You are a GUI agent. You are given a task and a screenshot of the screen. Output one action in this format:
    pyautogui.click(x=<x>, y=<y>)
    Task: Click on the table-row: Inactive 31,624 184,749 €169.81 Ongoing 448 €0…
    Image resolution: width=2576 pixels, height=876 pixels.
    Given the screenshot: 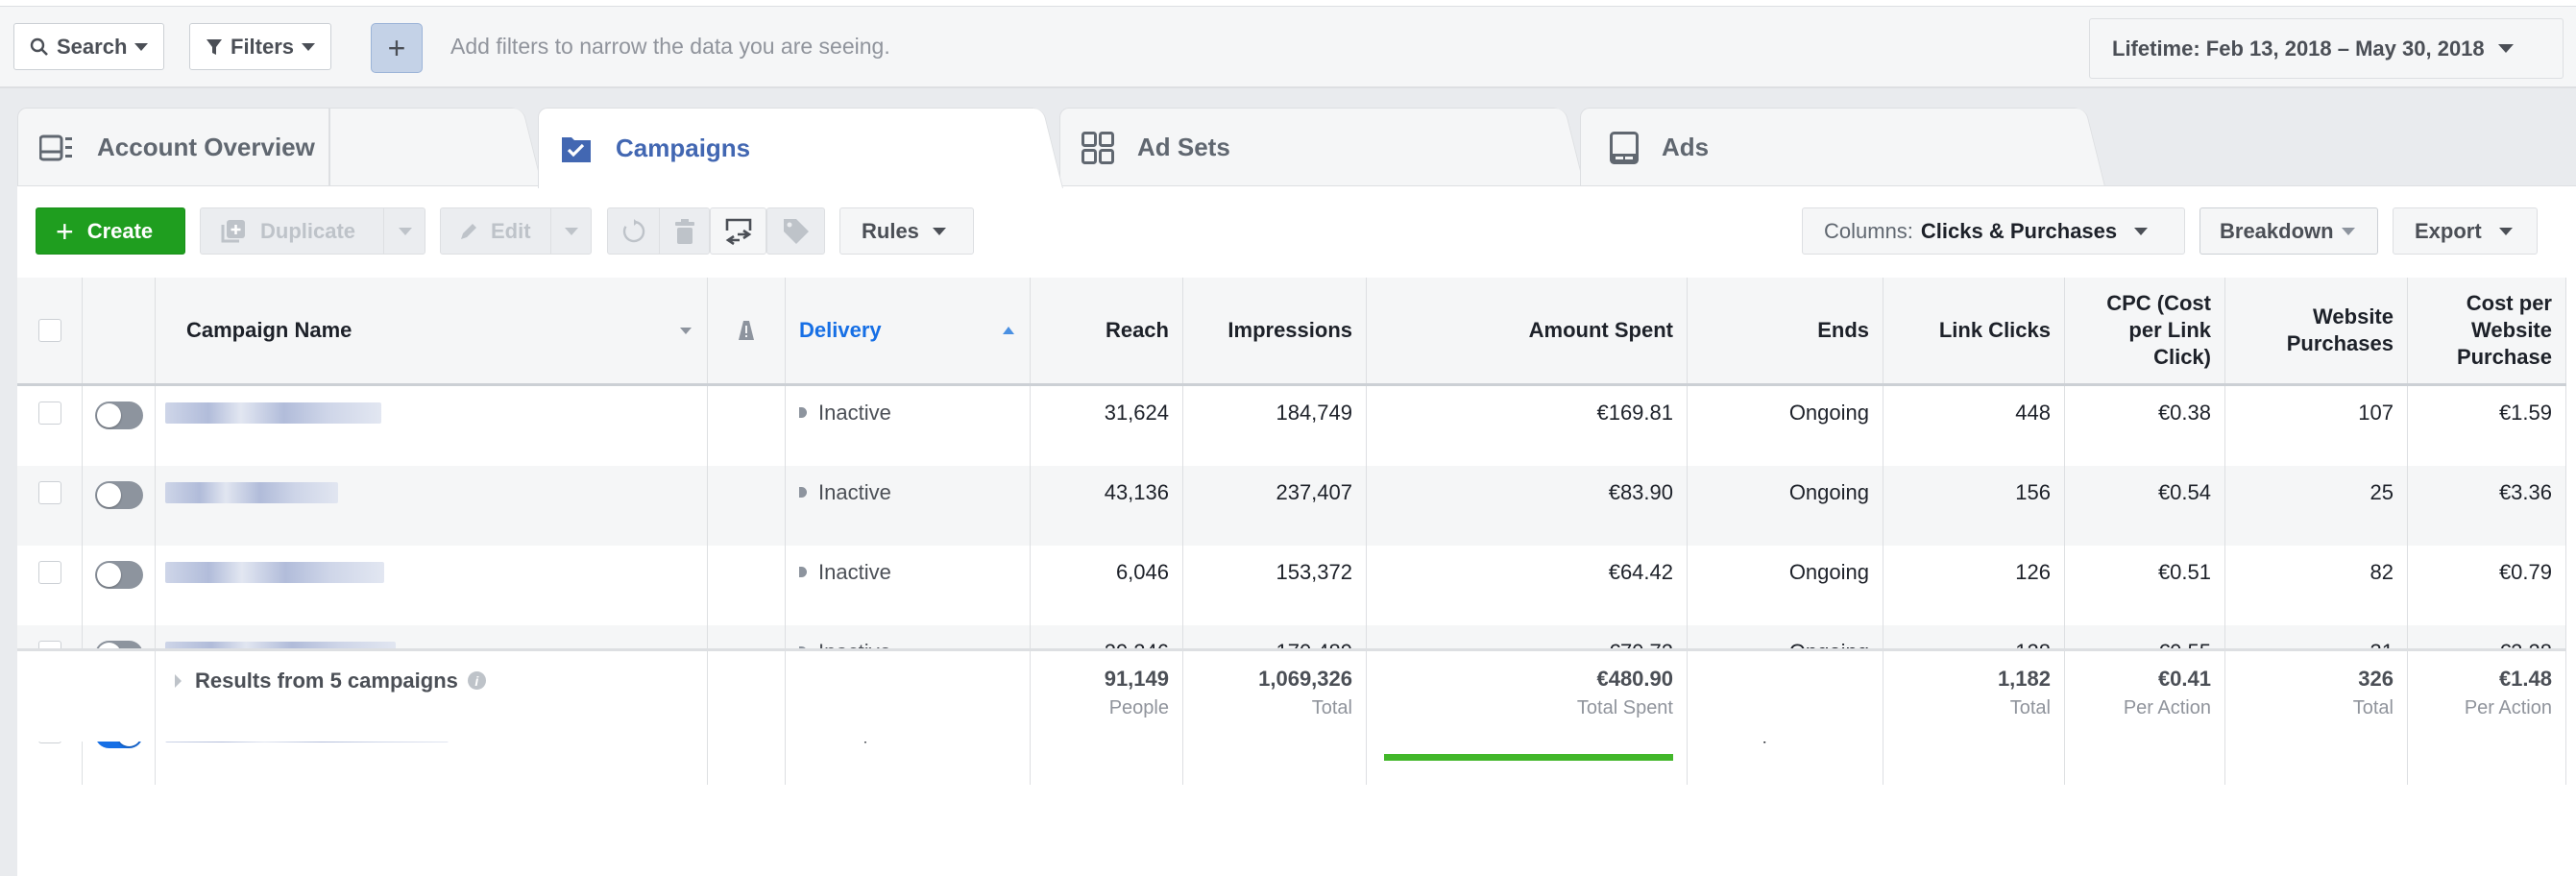 What is the action you would take?
    pyautogui.click(x=1291, y=426)
    